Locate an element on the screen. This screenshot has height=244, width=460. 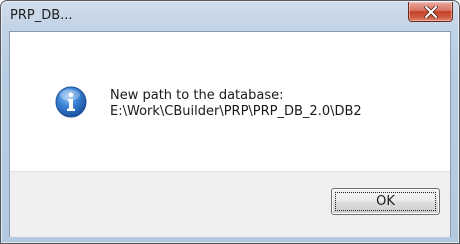
focus-rectangle is located at coordinates (385, 201).